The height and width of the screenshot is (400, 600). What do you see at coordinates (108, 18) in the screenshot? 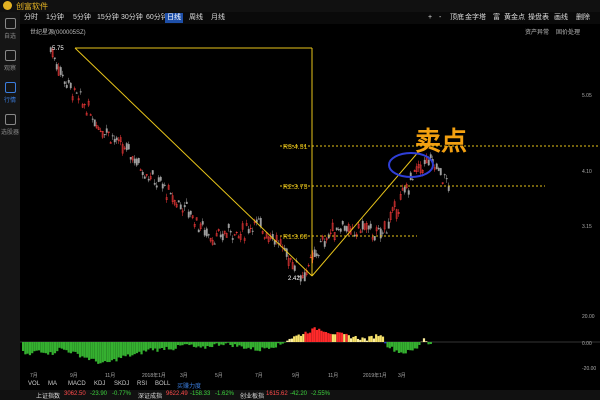
I see `tab-15min: 15分钟` at bounding box center [108, 18].